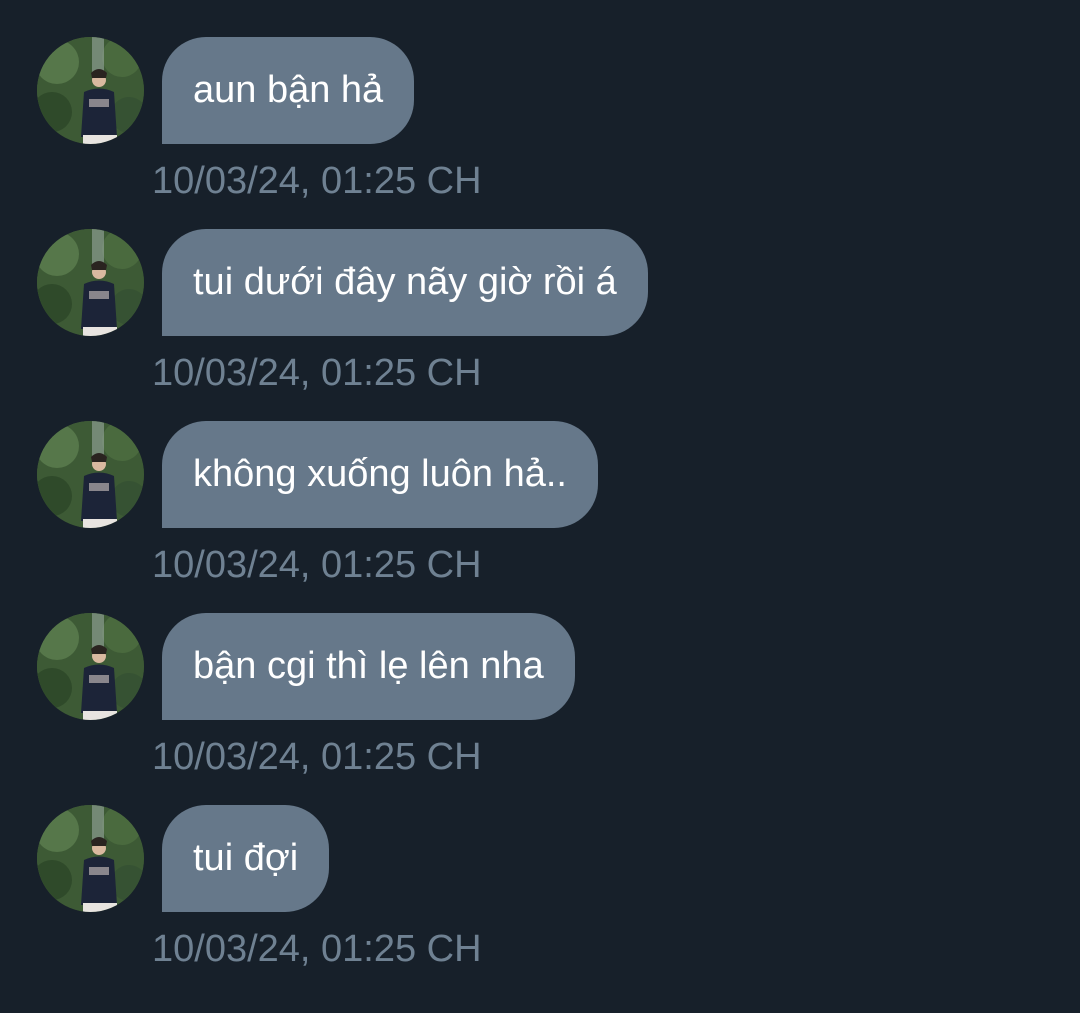  What do you see at coordinates (368, 666) in the screenshot?
I see `message-bubble: bận cgi thì lẹ lên nha` at bounding box center [368, 666].